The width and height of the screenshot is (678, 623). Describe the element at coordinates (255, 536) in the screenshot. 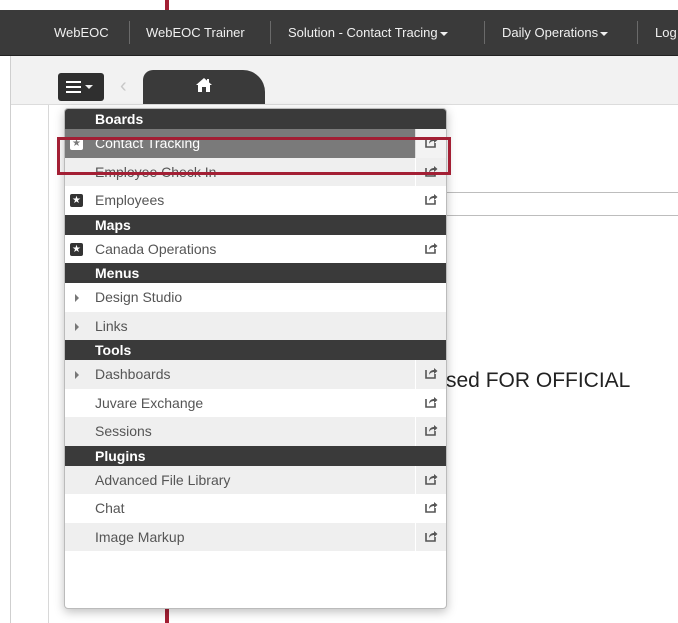

I see `menu-item-image-markup: Image Markup` at that location.